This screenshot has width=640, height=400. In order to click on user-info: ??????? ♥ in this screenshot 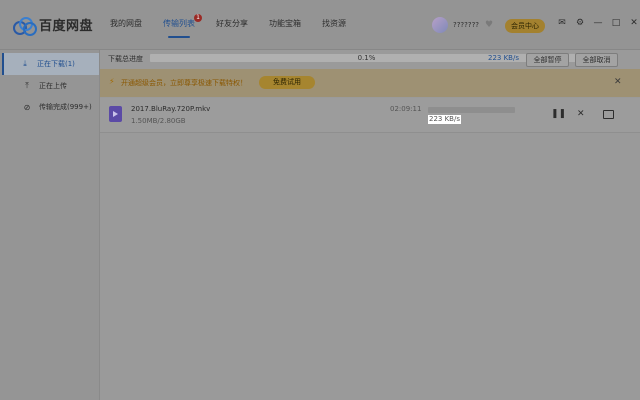, I will do `click(462, 25)`.